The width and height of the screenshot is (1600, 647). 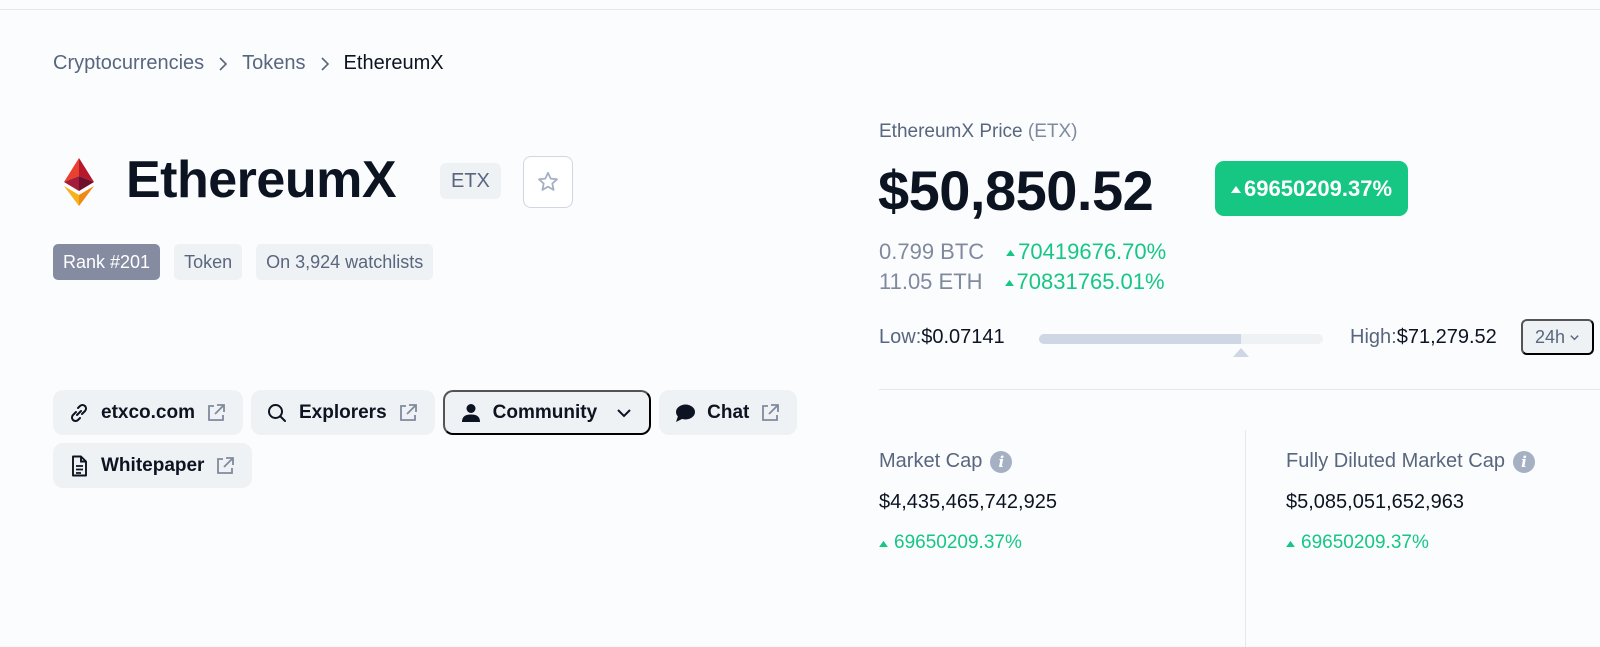 What do you see at coordinates (261, 180) in the screenshot?
I see `coin-name: EthereumX` at bounding box center [261, 180].